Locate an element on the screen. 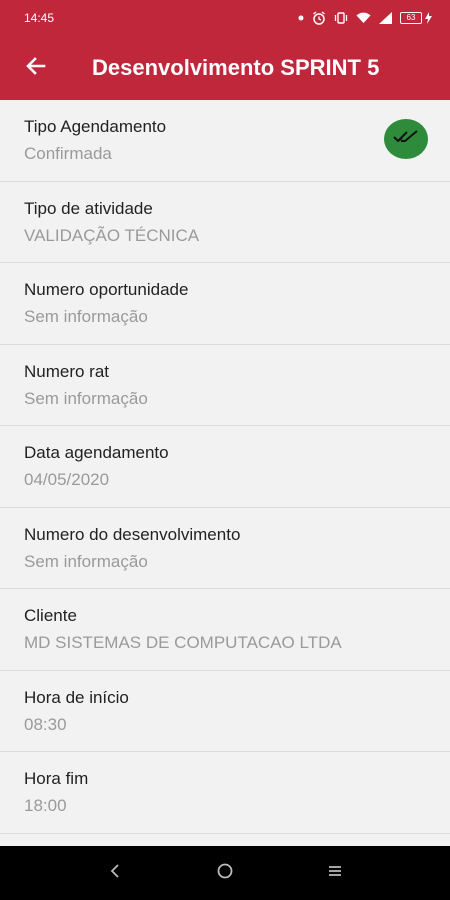 The image size is (450, 900). chevron-left-icon is located at coordinates (115, 873).